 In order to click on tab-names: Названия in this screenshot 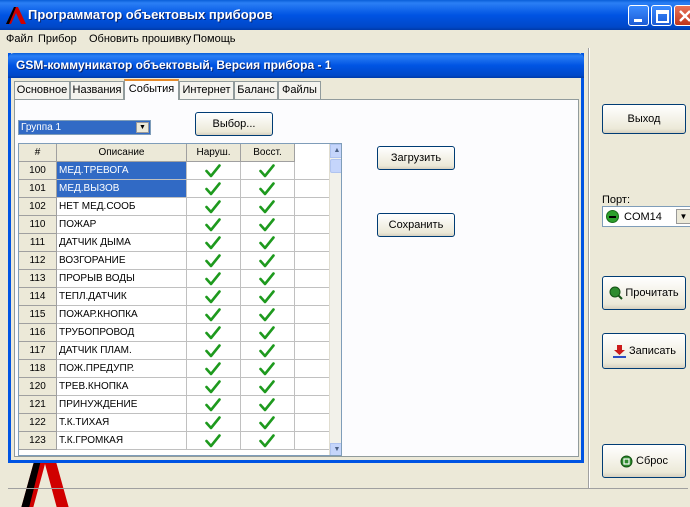, I will do `click(97, 90)`.